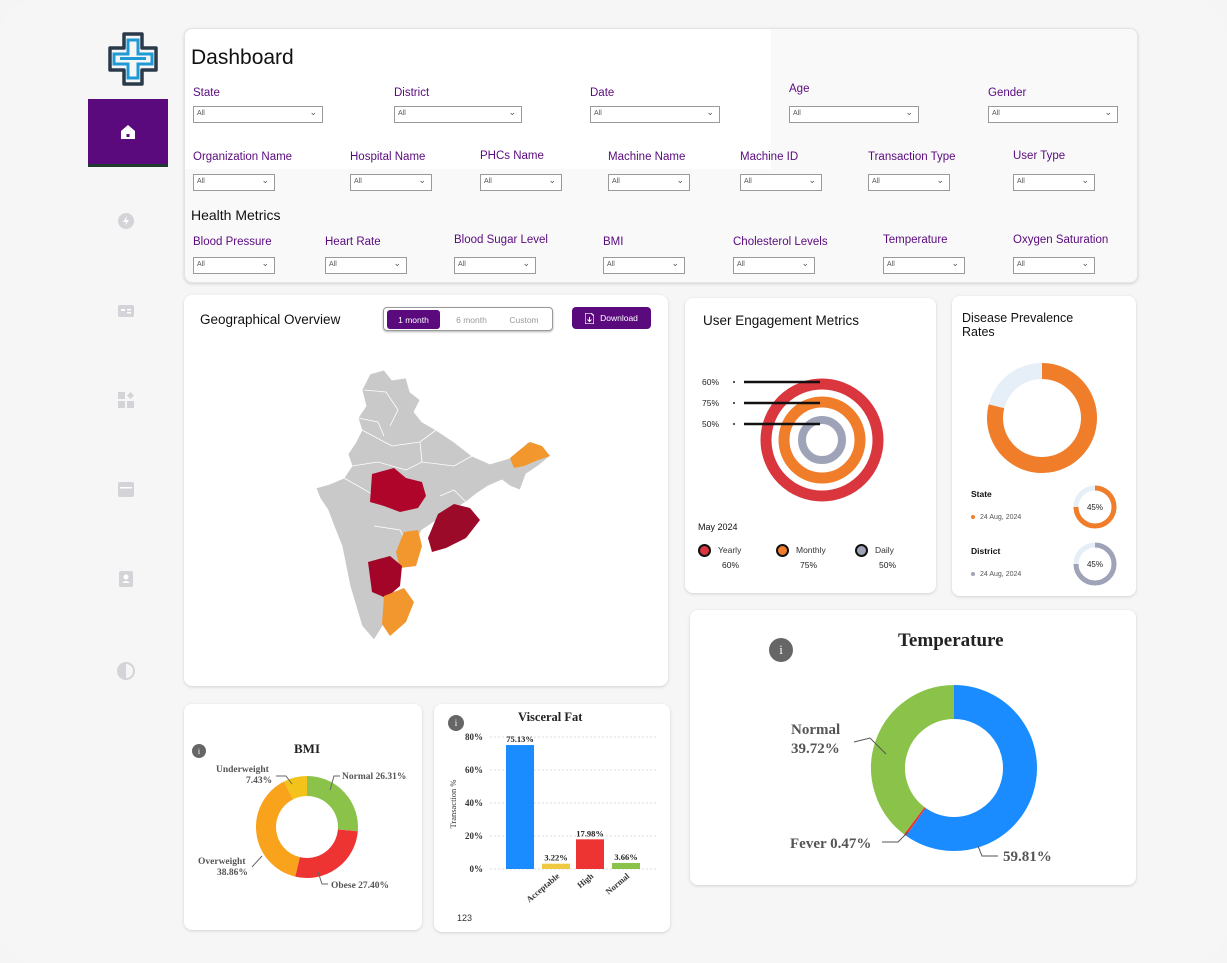 This screenshot has width=1227, height=963. Describe the element at coordinates (453, 803) in the screenshot. I see `y-axis-label: Transaction %` at that location.